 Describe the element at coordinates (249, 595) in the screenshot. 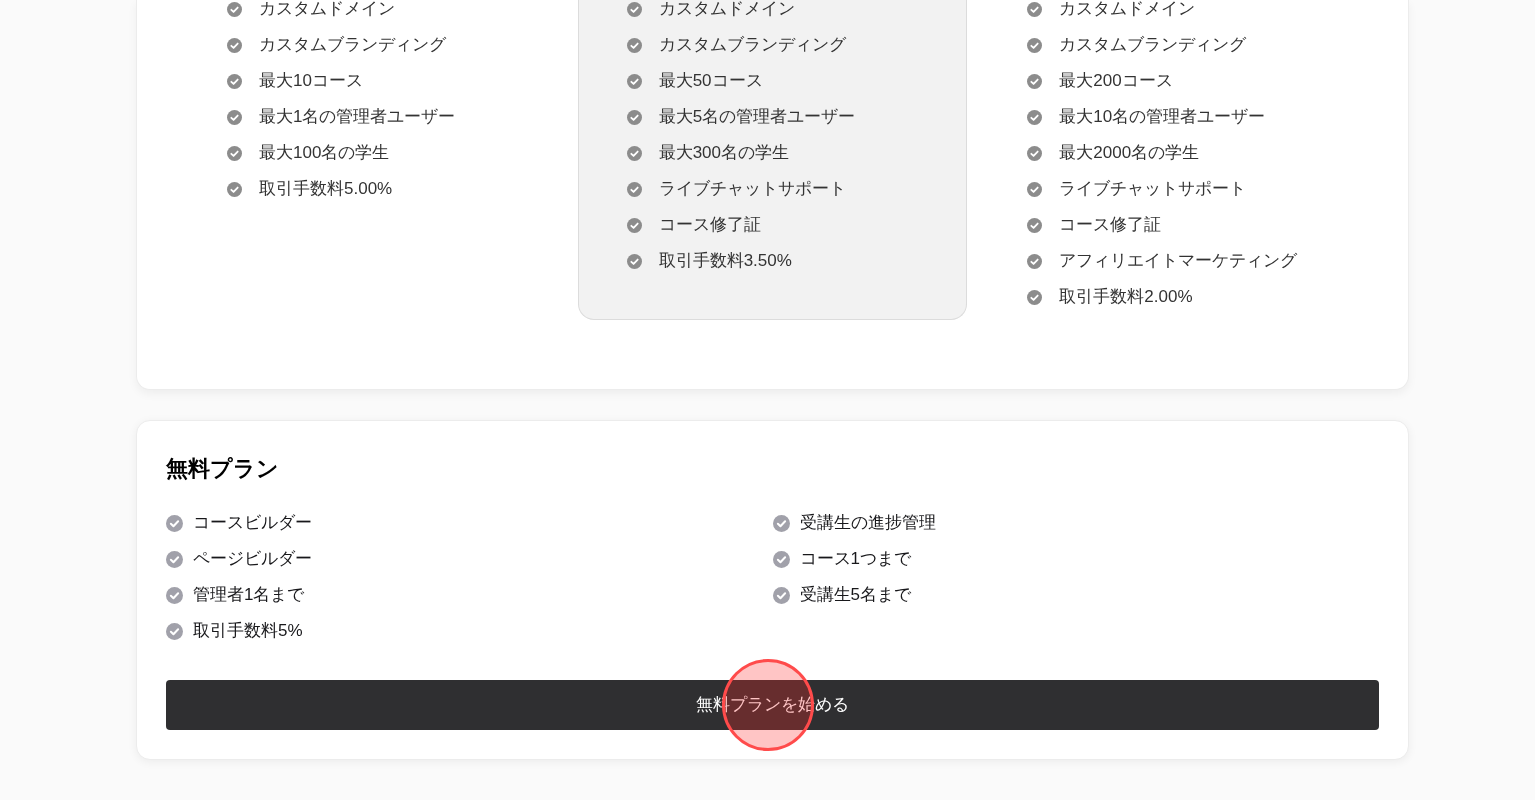

I see `feature-text: 管理者1名まで` at that location.